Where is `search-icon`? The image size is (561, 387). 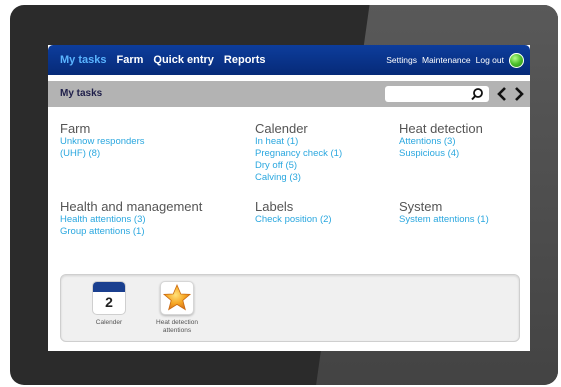 search-icon is located at coordinates (477, 94).